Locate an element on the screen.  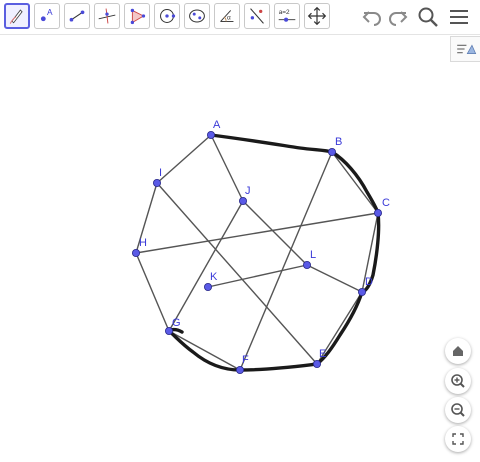
point-icon: A is located at coordinates (46, 14).